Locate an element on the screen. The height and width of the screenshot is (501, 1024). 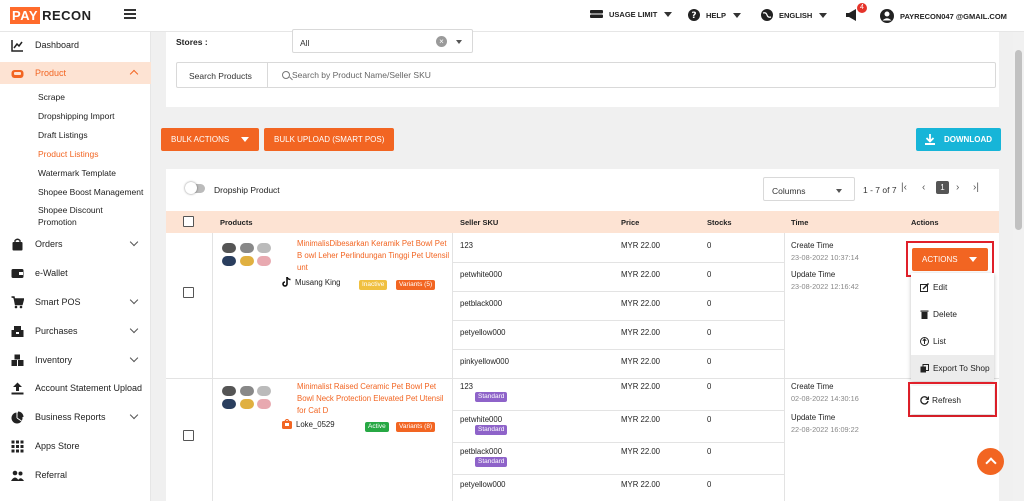
sidebar-item-account-statement-upload: Account Statement Upload is located at coordinates (75, 388).